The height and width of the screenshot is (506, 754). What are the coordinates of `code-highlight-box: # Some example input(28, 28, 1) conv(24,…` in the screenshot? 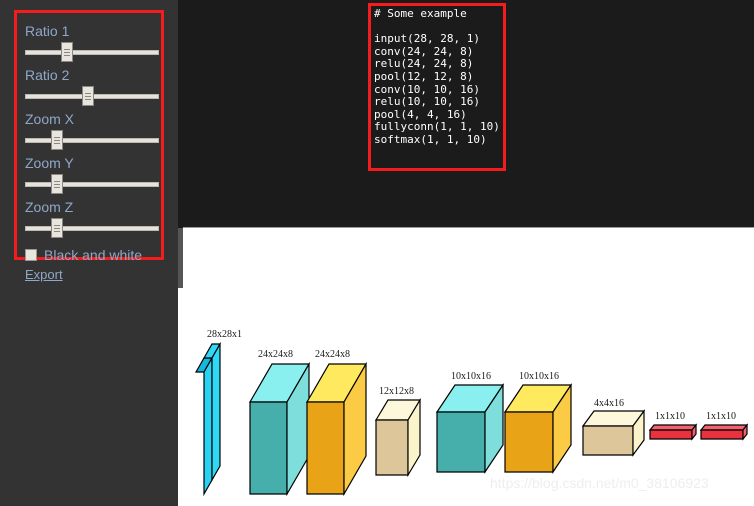 It's located at (437, 87).